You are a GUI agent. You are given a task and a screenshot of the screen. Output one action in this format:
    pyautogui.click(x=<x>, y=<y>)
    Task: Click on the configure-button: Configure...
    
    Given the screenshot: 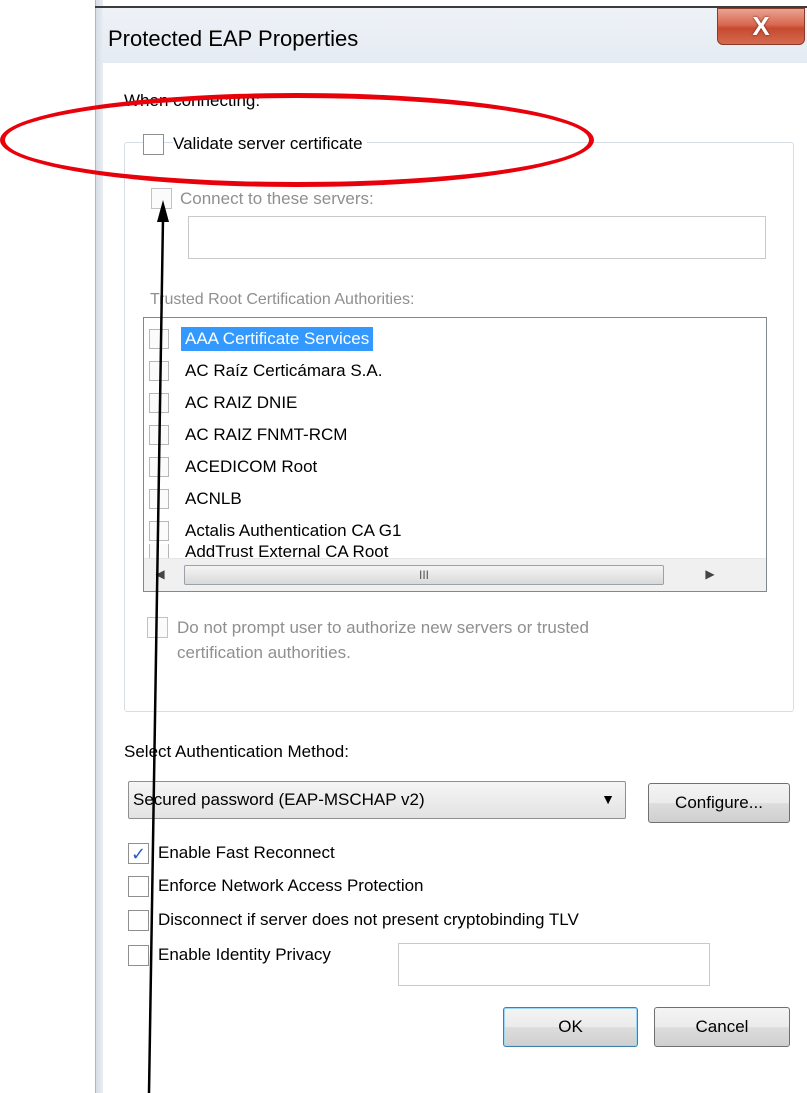 What is the action you would take?
    pyautogui.click(x=719, y=803)
    